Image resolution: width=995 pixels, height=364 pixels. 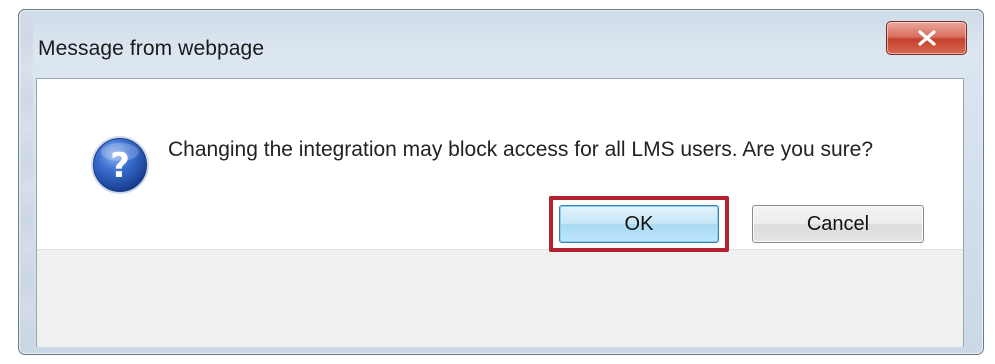 I want to click on close-button, so click(x=926, y=38).